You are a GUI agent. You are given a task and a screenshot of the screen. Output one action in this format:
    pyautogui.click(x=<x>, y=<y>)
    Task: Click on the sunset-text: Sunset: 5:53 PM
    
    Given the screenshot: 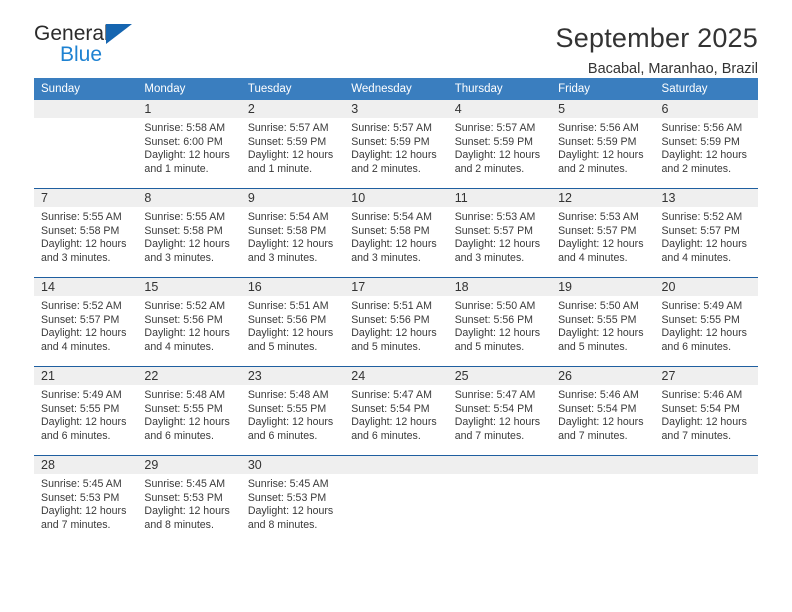 What is the action you would take?
    pyautogui.click(x=183, y=497)
    